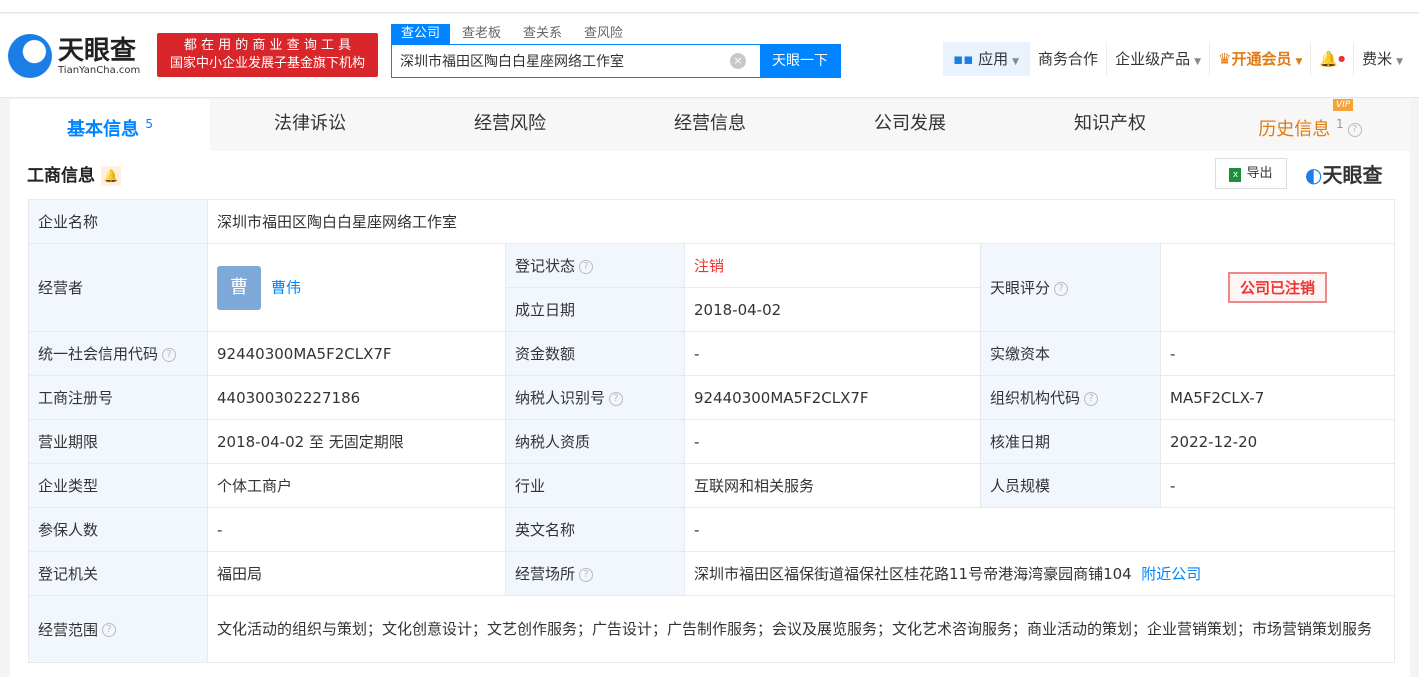 The width and height of the screenshot is (1419, 677). I want to click on label: 英文名称, so click(595, 529).